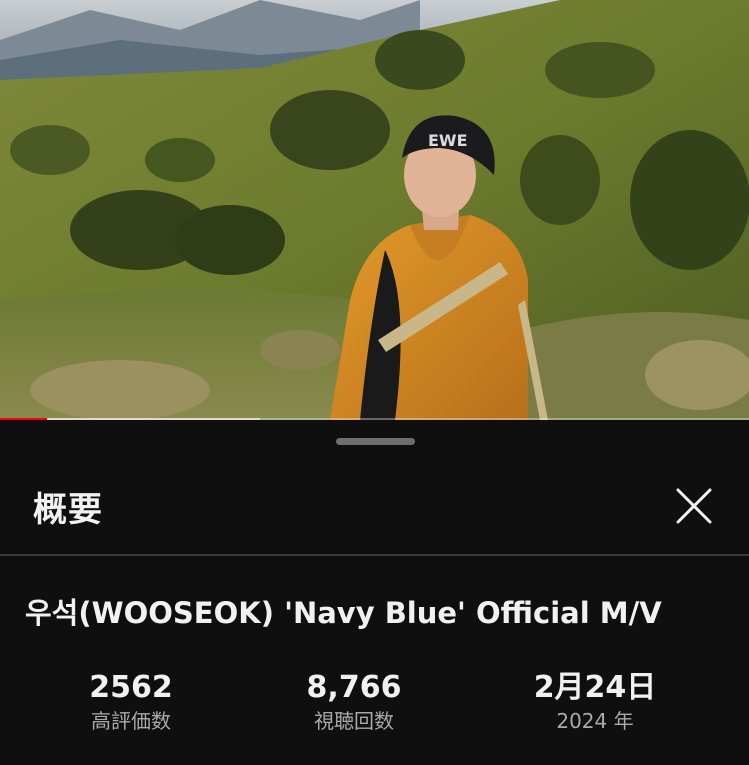  I want to click on views-stat: 8,766 視聴回数, so click(354, 703).